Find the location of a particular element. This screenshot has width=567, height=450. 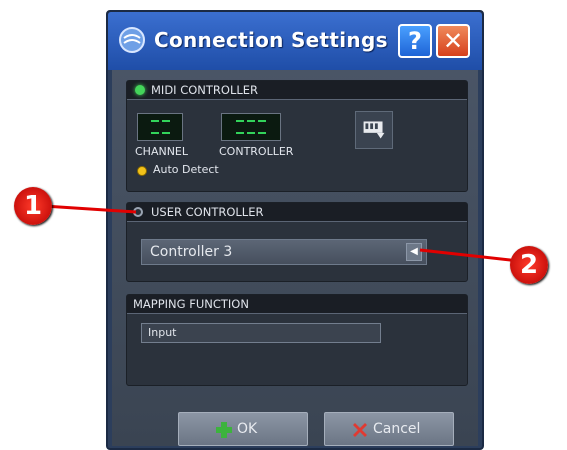

callout-1: 1 is located at coordinates (33, 206).